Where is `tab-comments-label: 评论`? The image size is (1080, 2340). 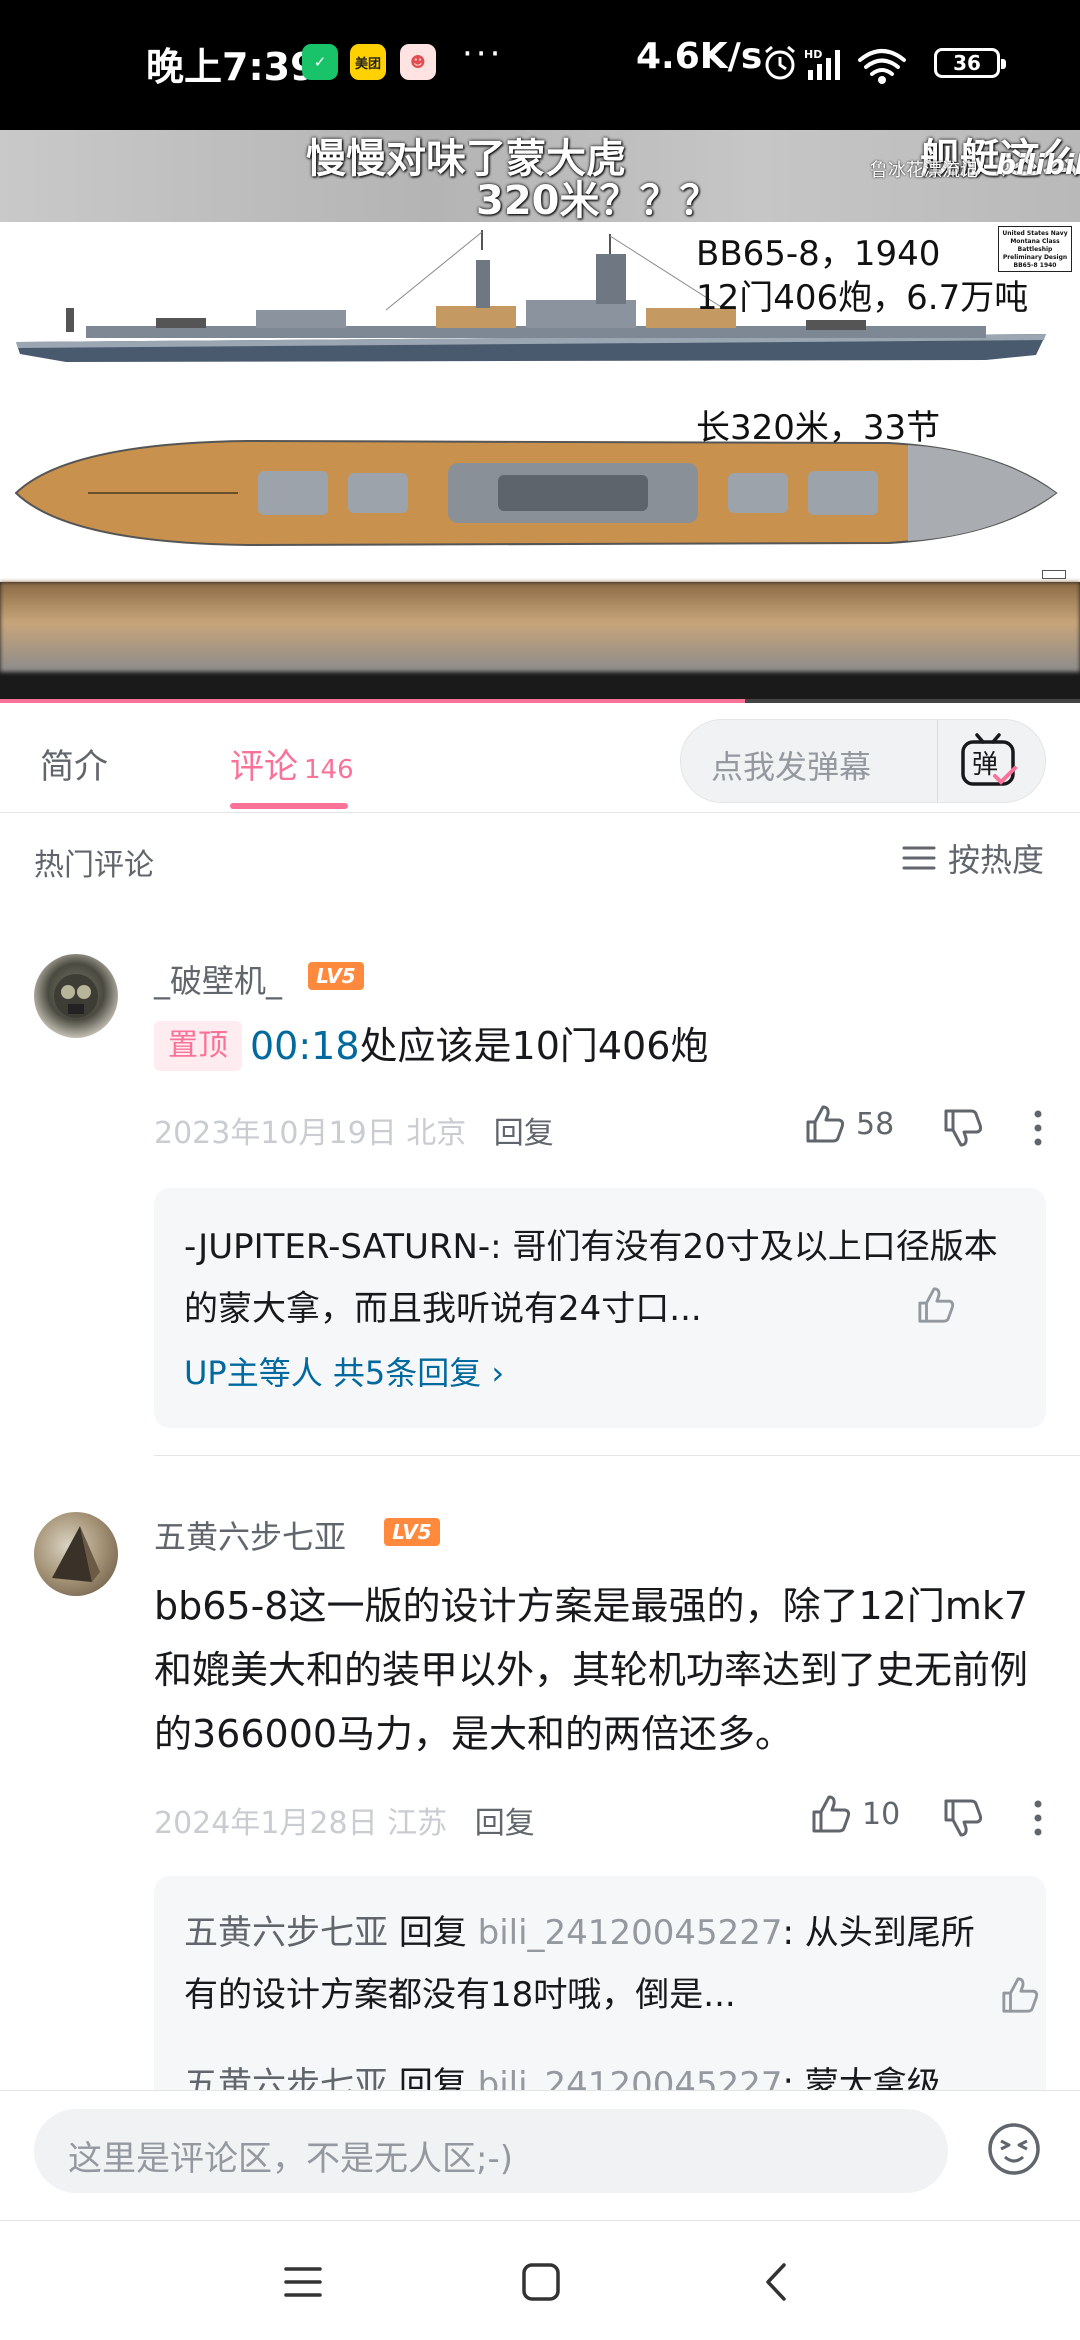
tab-comments-label: 评论 is located at coordinates (264, 767).